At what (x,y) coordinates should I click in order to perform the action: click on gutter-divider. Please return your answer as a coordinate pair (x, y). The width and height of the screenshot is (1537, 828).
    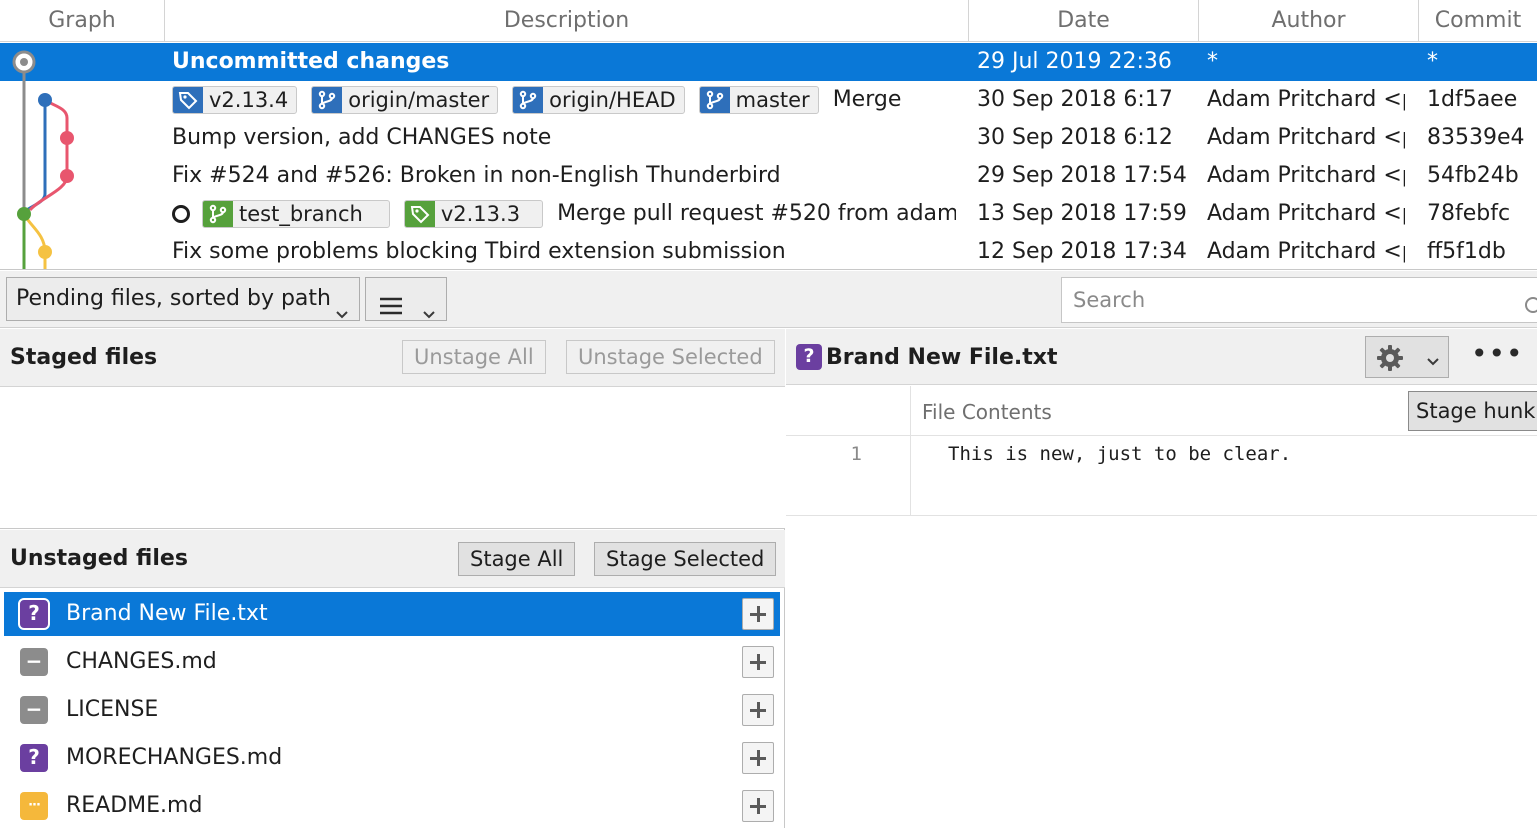
    Looking at the image, I should click on (910, 451).